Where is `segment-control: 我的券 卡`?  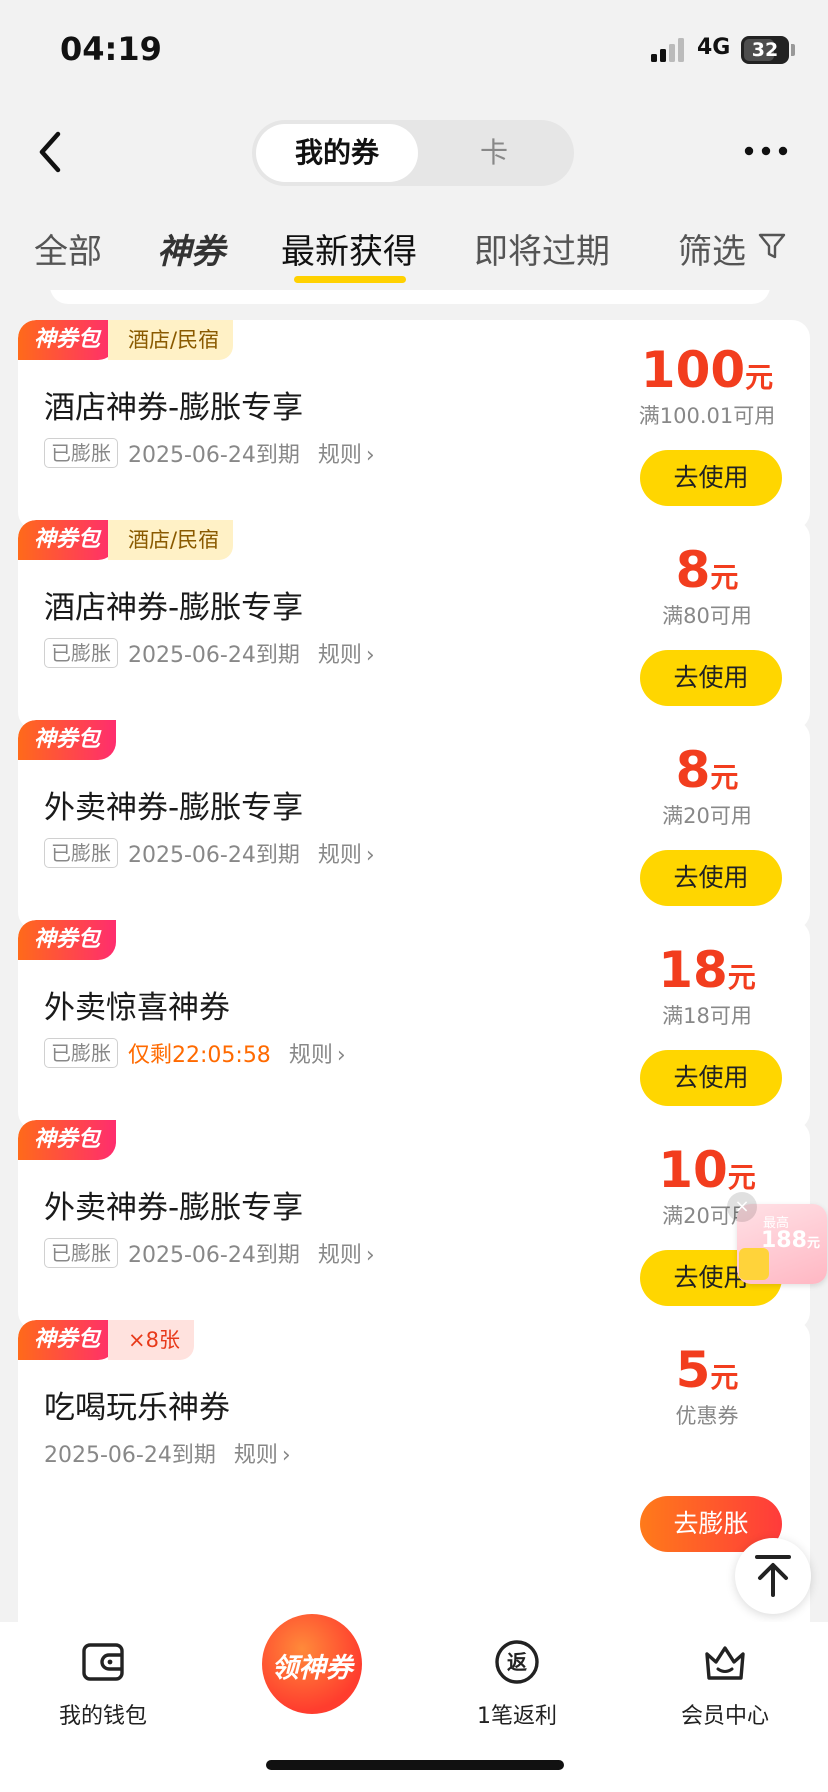
segment-control: 我的券 卡 is located at coordinates (413, 153).